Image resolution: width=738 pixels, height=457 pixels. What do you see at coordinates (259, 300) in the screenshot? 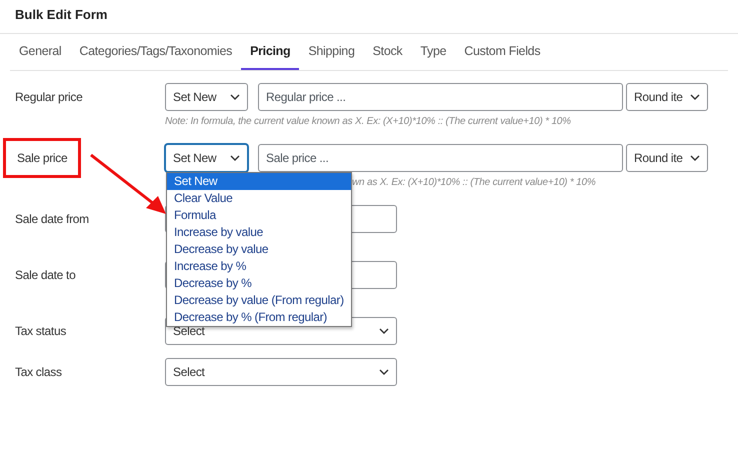
I see `dropdown-option: Decrease by value (From regular)` at bounding box center [259, 300].